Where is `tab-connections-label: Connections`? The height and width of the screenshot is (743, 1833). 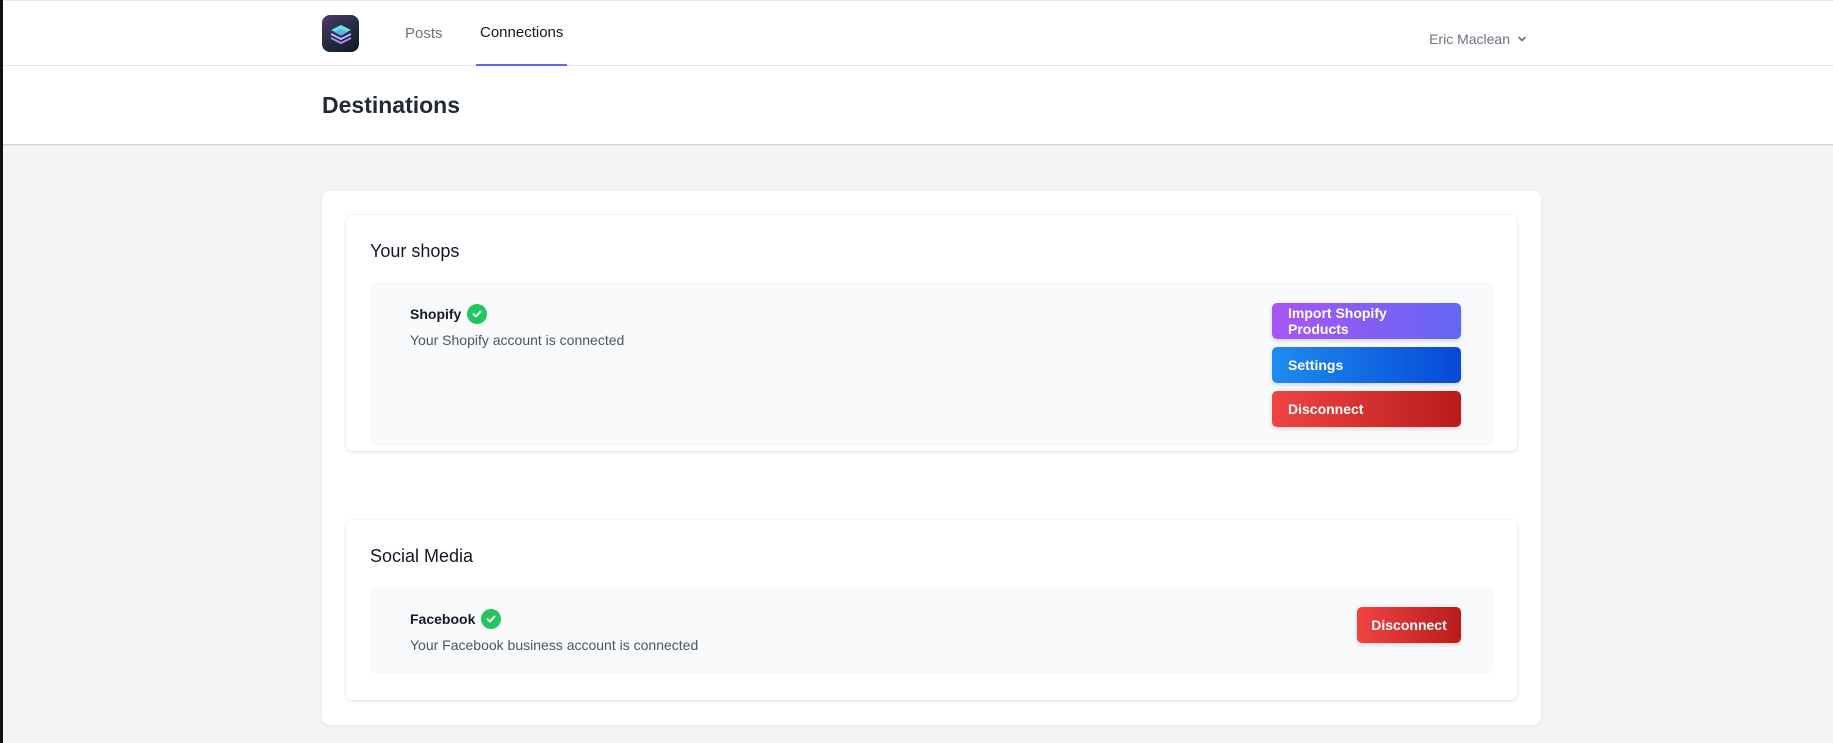 tab-connections-label: Connections is located at coordinates (522, 32).